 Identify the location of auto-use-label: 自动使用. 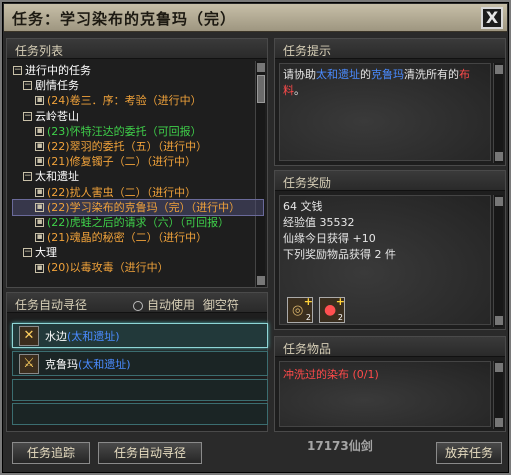
(171, 305).